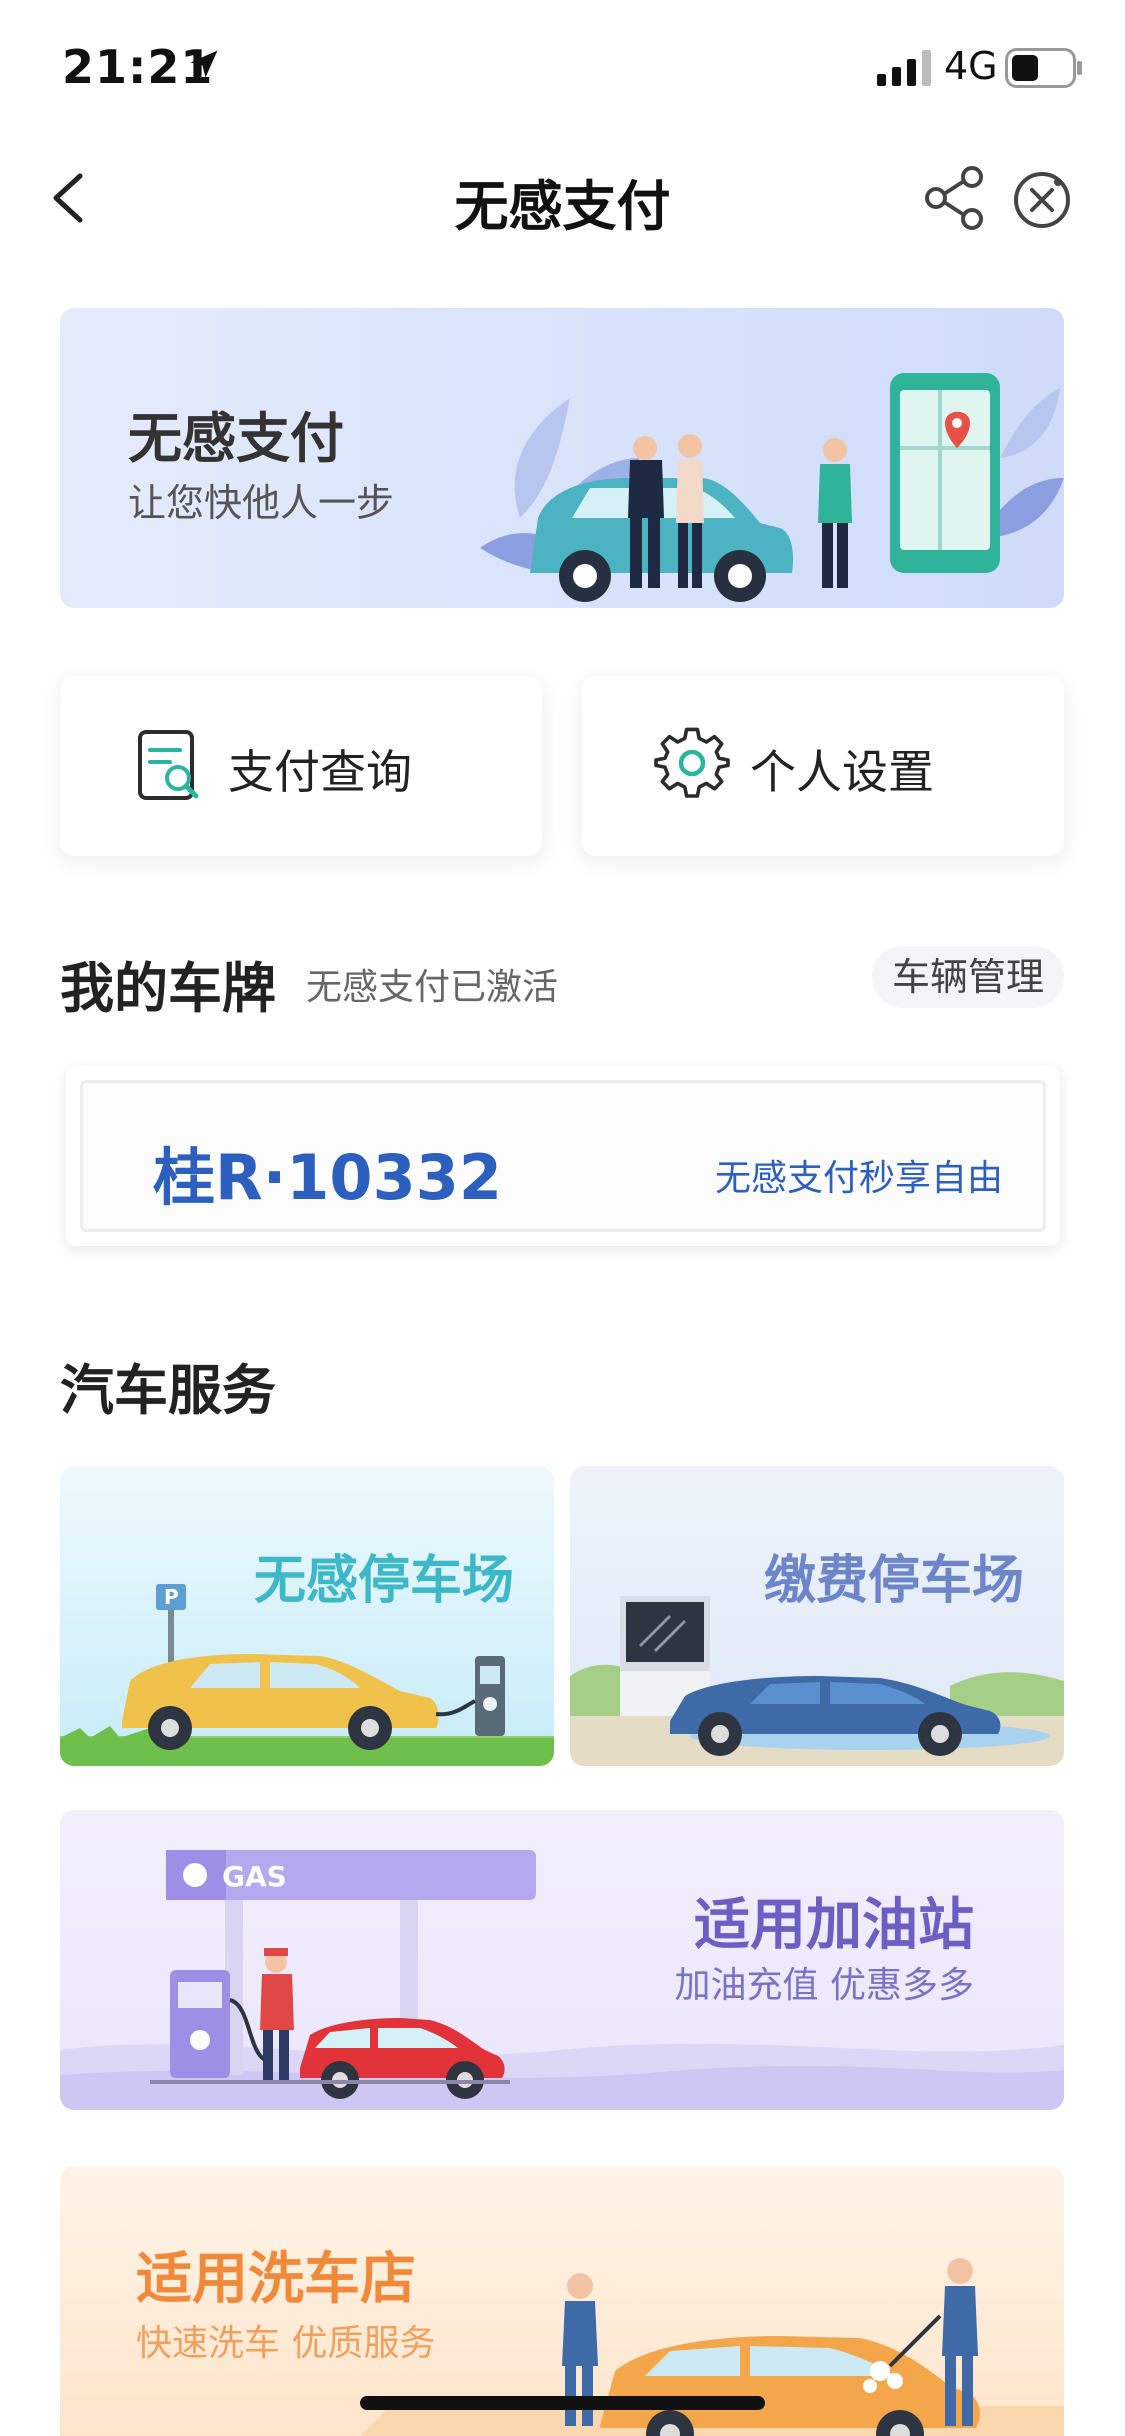 The height and width of the screenshot is (2436, 1125). What do you see at coordinates (383, 1581) in the screenshot?
I see `smart-parking-label: 无感停车场` at bounding box center [383, 1581].